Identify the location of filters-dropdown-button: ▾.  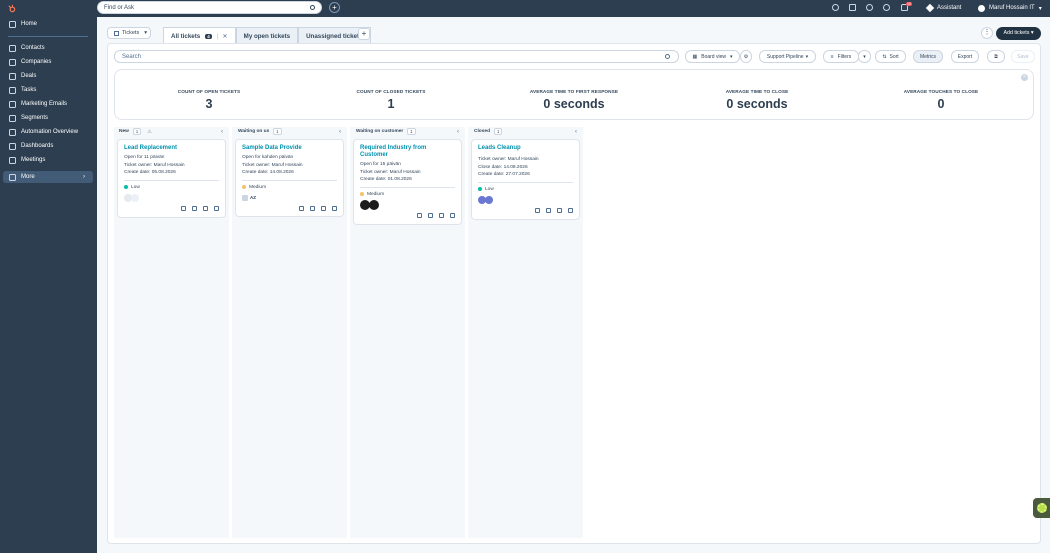
(864, 56).